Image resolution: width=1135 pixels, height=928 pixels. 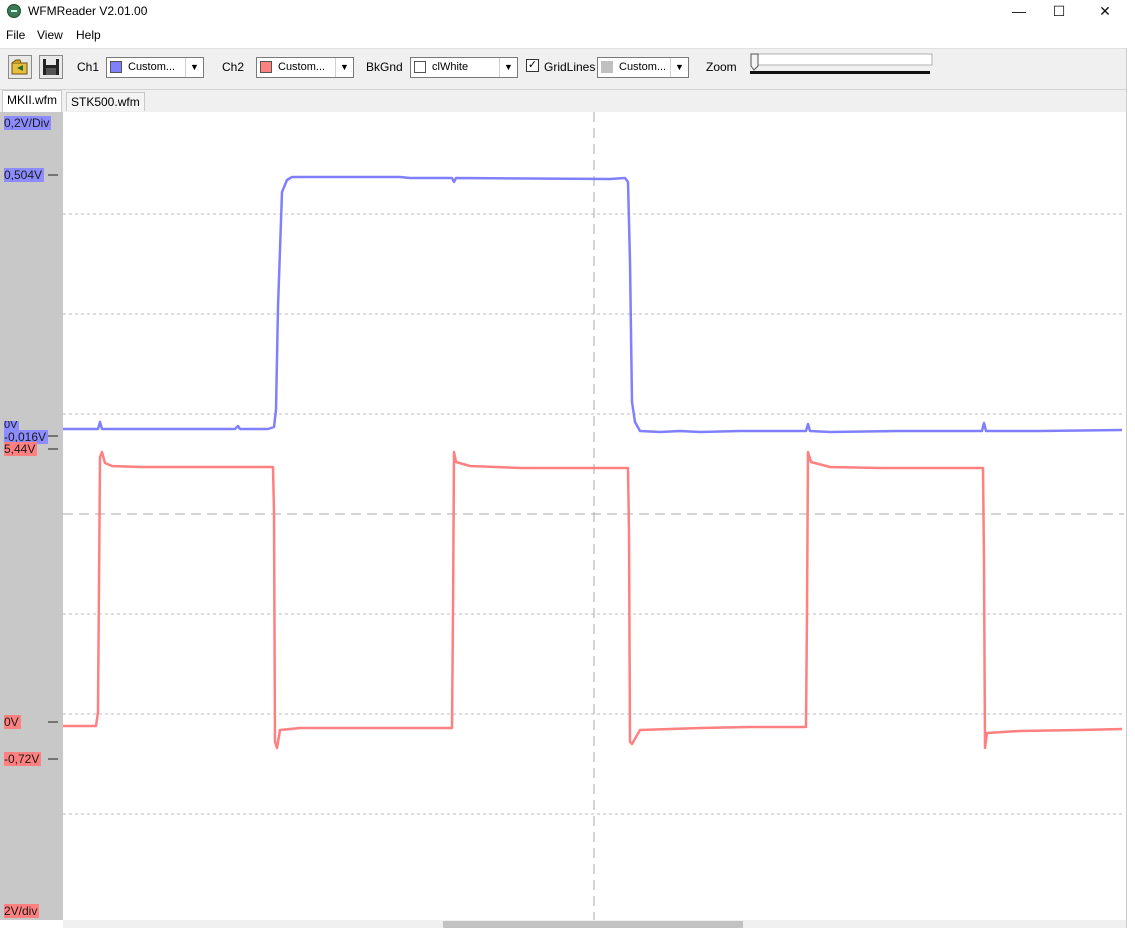 I want to click on grid-color-swatch, so click(x=607, y=67).